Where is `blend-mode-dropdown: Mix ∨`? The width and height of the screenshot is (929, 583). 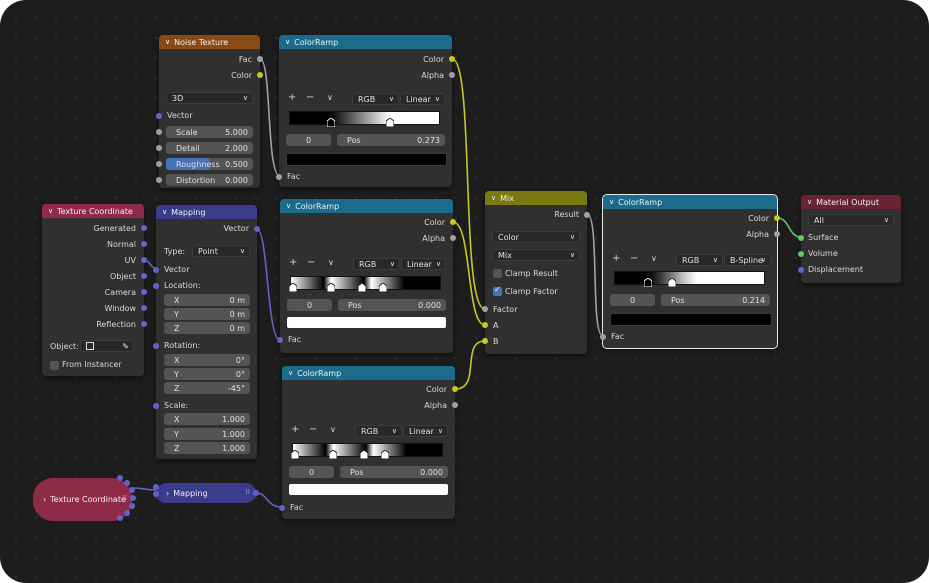 blend-mode-dropdown: Mix ∨ is located at coordinates (536, 255).